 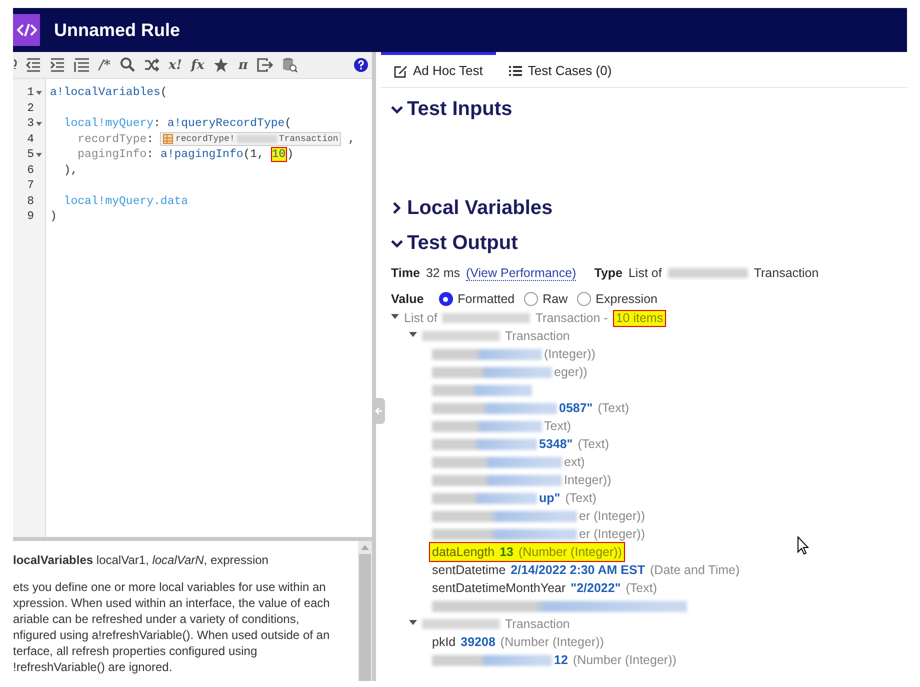 What do you see at coordinates (141, 560) in the screenshot?
I see `function-signature: localVariables localVar1, localVarN, expression` at bounding box center [141, 560].